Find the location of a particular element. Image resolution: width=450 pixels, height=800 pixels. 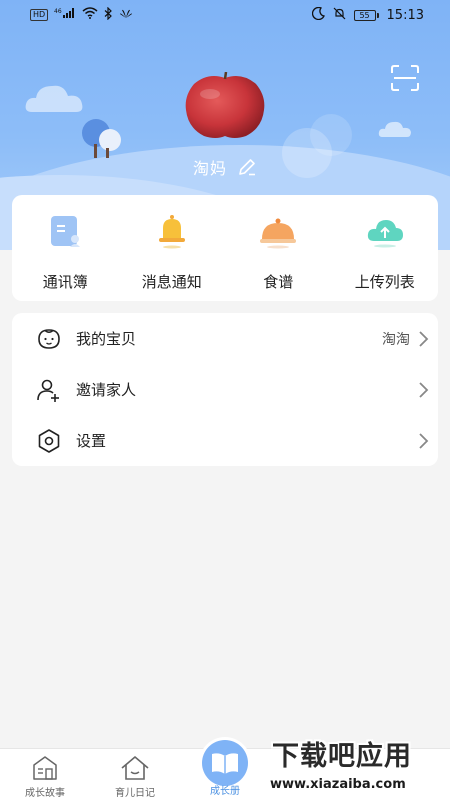

nav-label: 育儿日记 is located at coordinates (135, 793).